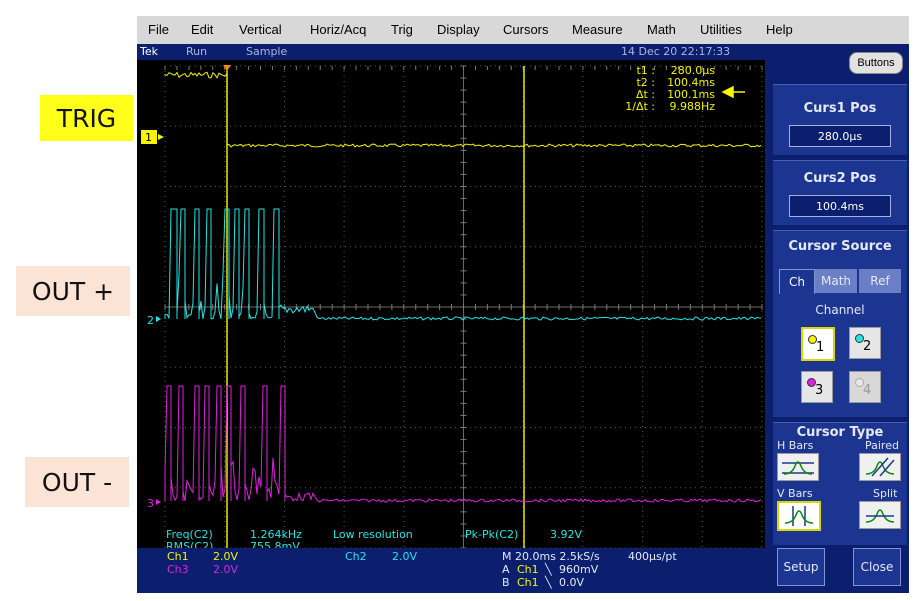  What do you see at coordinates (189, 544) in the screenshot?
I see `rms-label: RMS(C2)` at bounding box center [189, 544].